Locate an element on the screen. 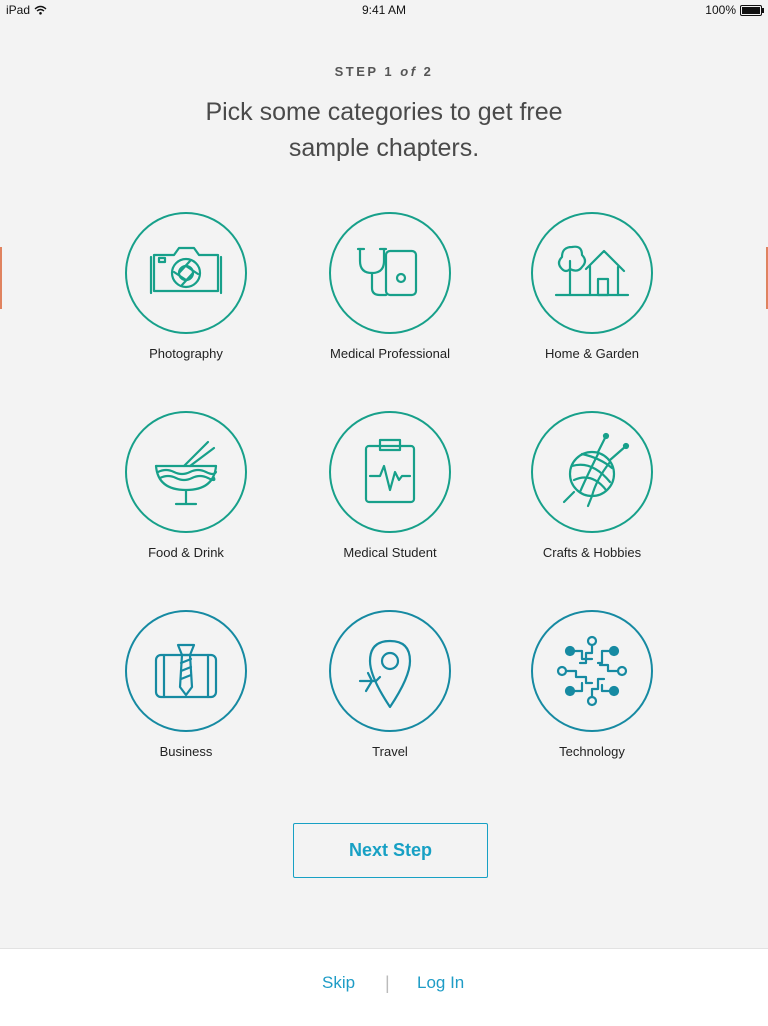  category-label: Technology is located at coordinates (592, 751).